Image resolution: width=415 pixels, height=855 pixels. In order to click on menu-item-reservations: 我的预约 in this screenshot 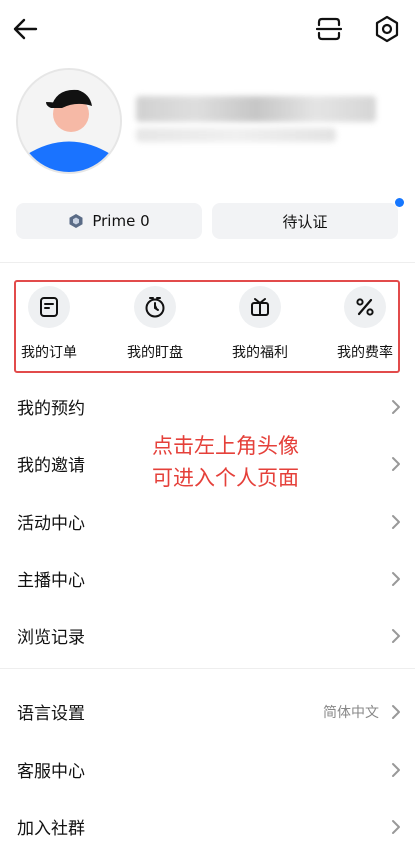, I will do `click(207, 406)`.